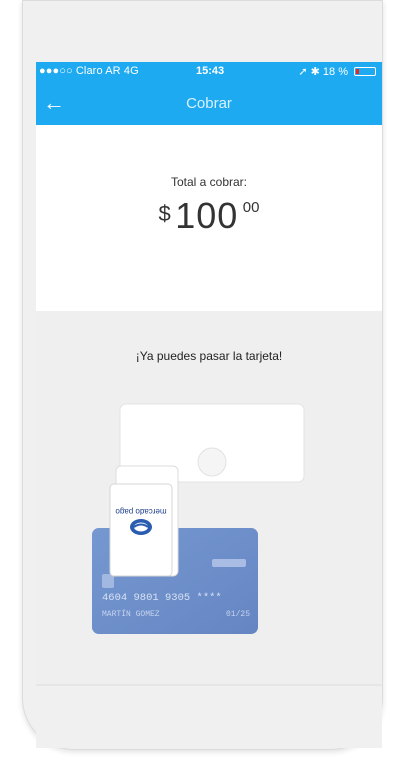 The image size is (403, 764). I want to click on reader-brand: mercado pago, so click(141, 511).